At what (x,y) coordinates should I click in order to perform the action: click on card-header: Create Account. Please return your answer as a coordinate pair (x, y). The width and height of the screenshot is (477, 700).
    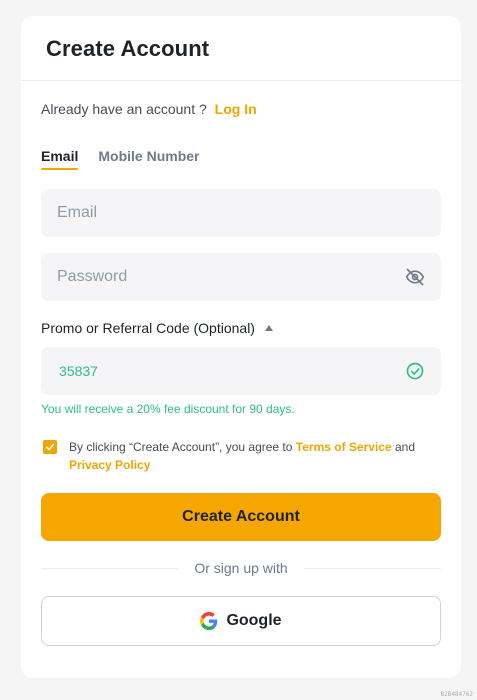
    Looking at the image, I should click on (241, 48).